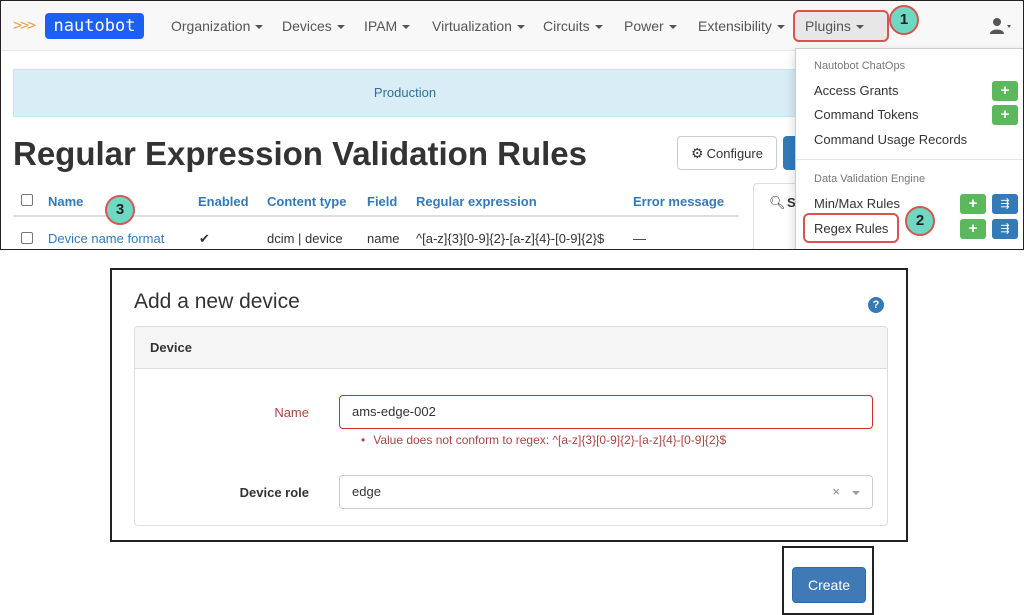 This screenshot has width=1024, height=615. I want to click on nav-extensibility: Extensibility, so click(741, 26).